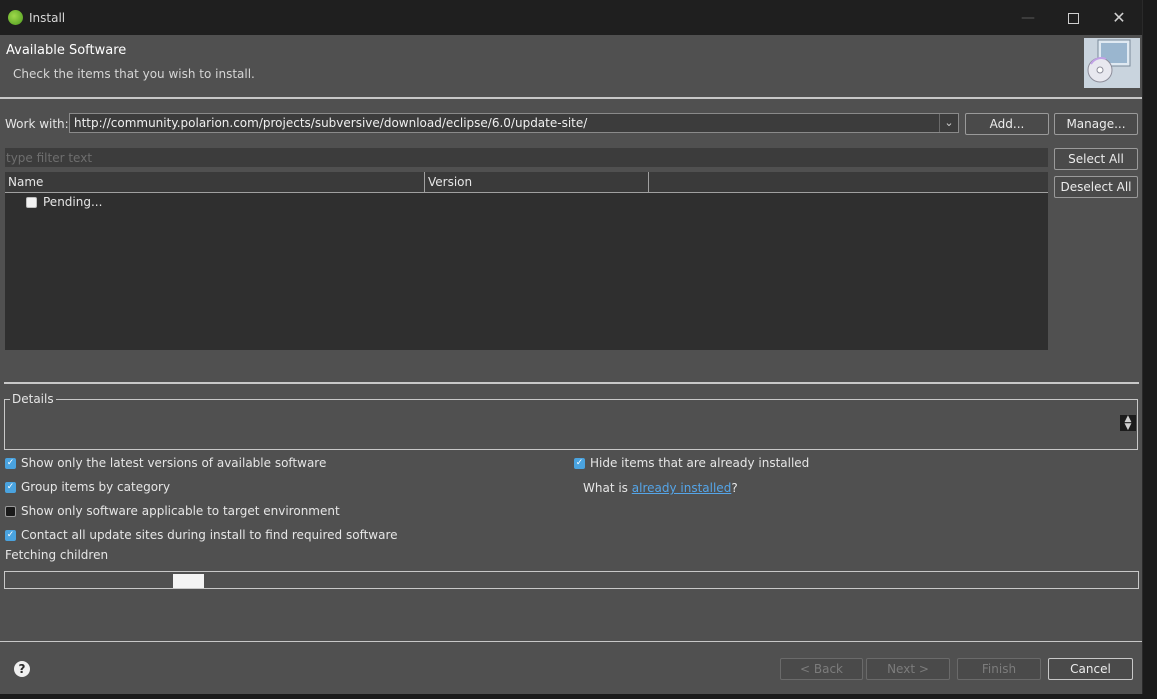 The width and height of the screenshot is (1157, 699). Describe the element at coordinates (700, 463) in the screenshot. I see `hide-installed-label: Hide items that are already installed` at that location.